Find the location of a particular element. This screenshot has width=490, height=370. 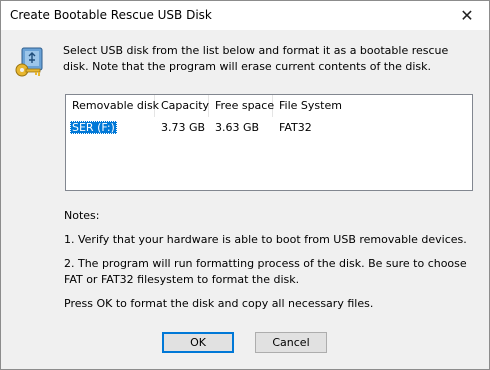

column-header-free-space: Free space is located at coordinates (241, 106).